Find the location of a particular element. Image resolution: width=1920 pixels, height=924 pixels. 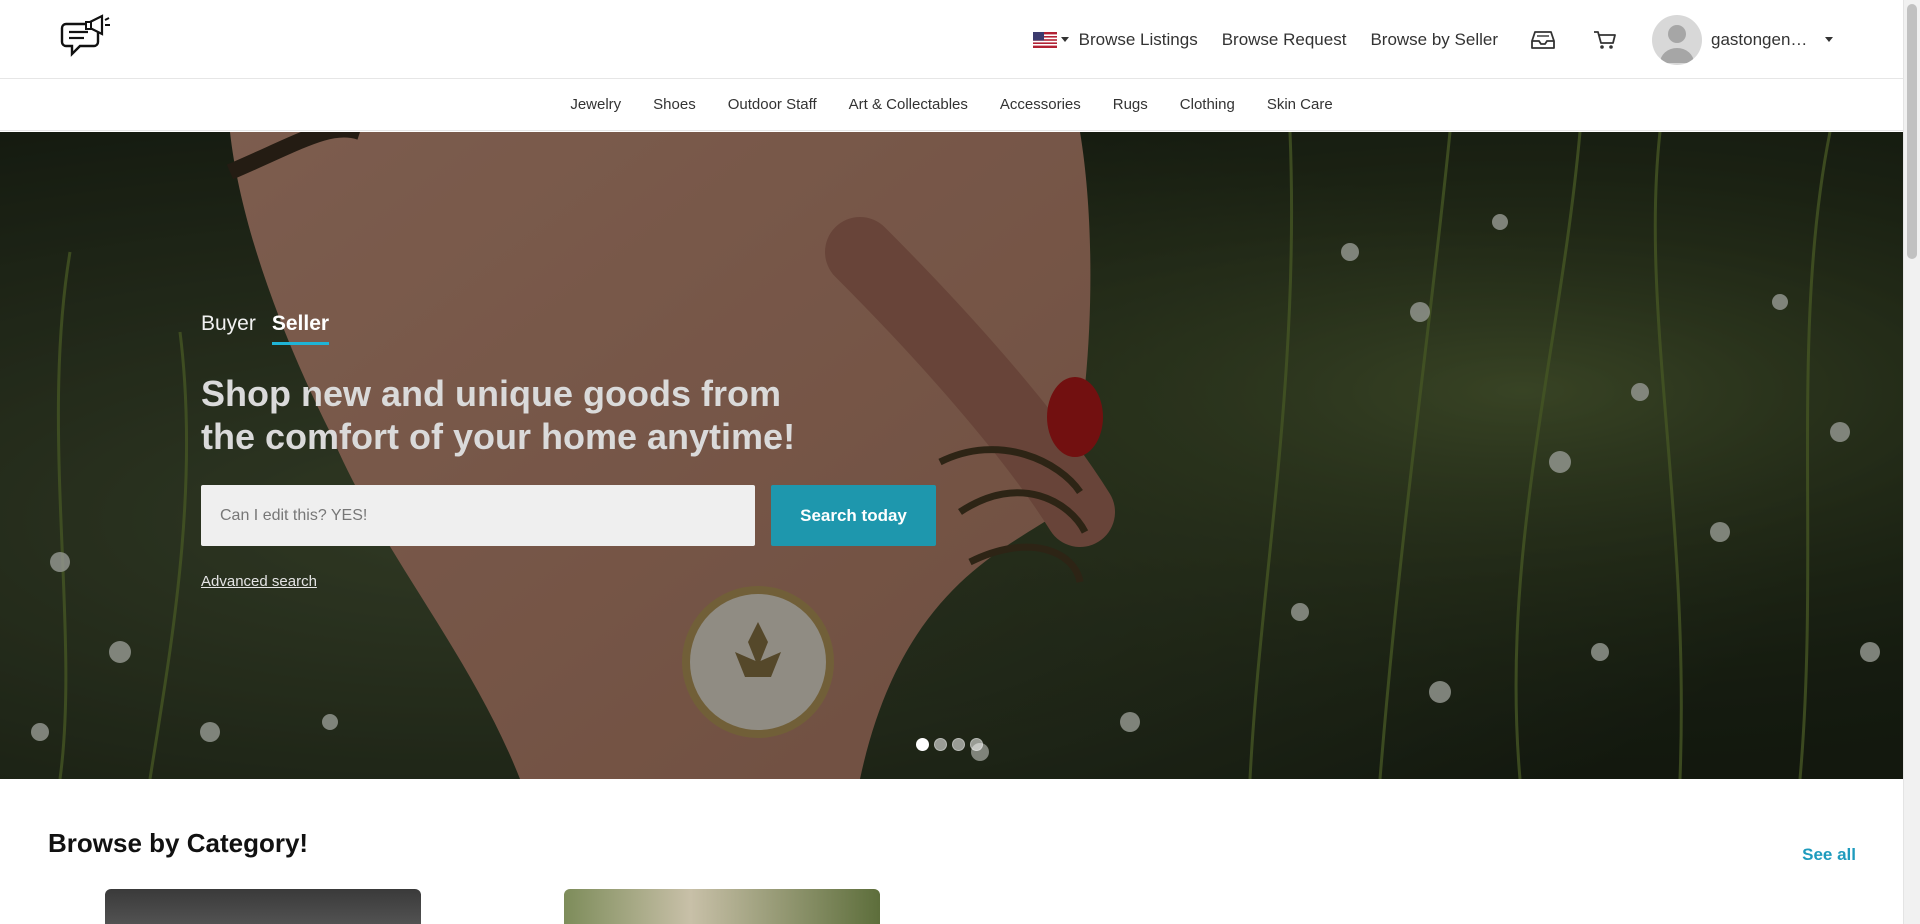

search-input is located at coordinates (478, 515).